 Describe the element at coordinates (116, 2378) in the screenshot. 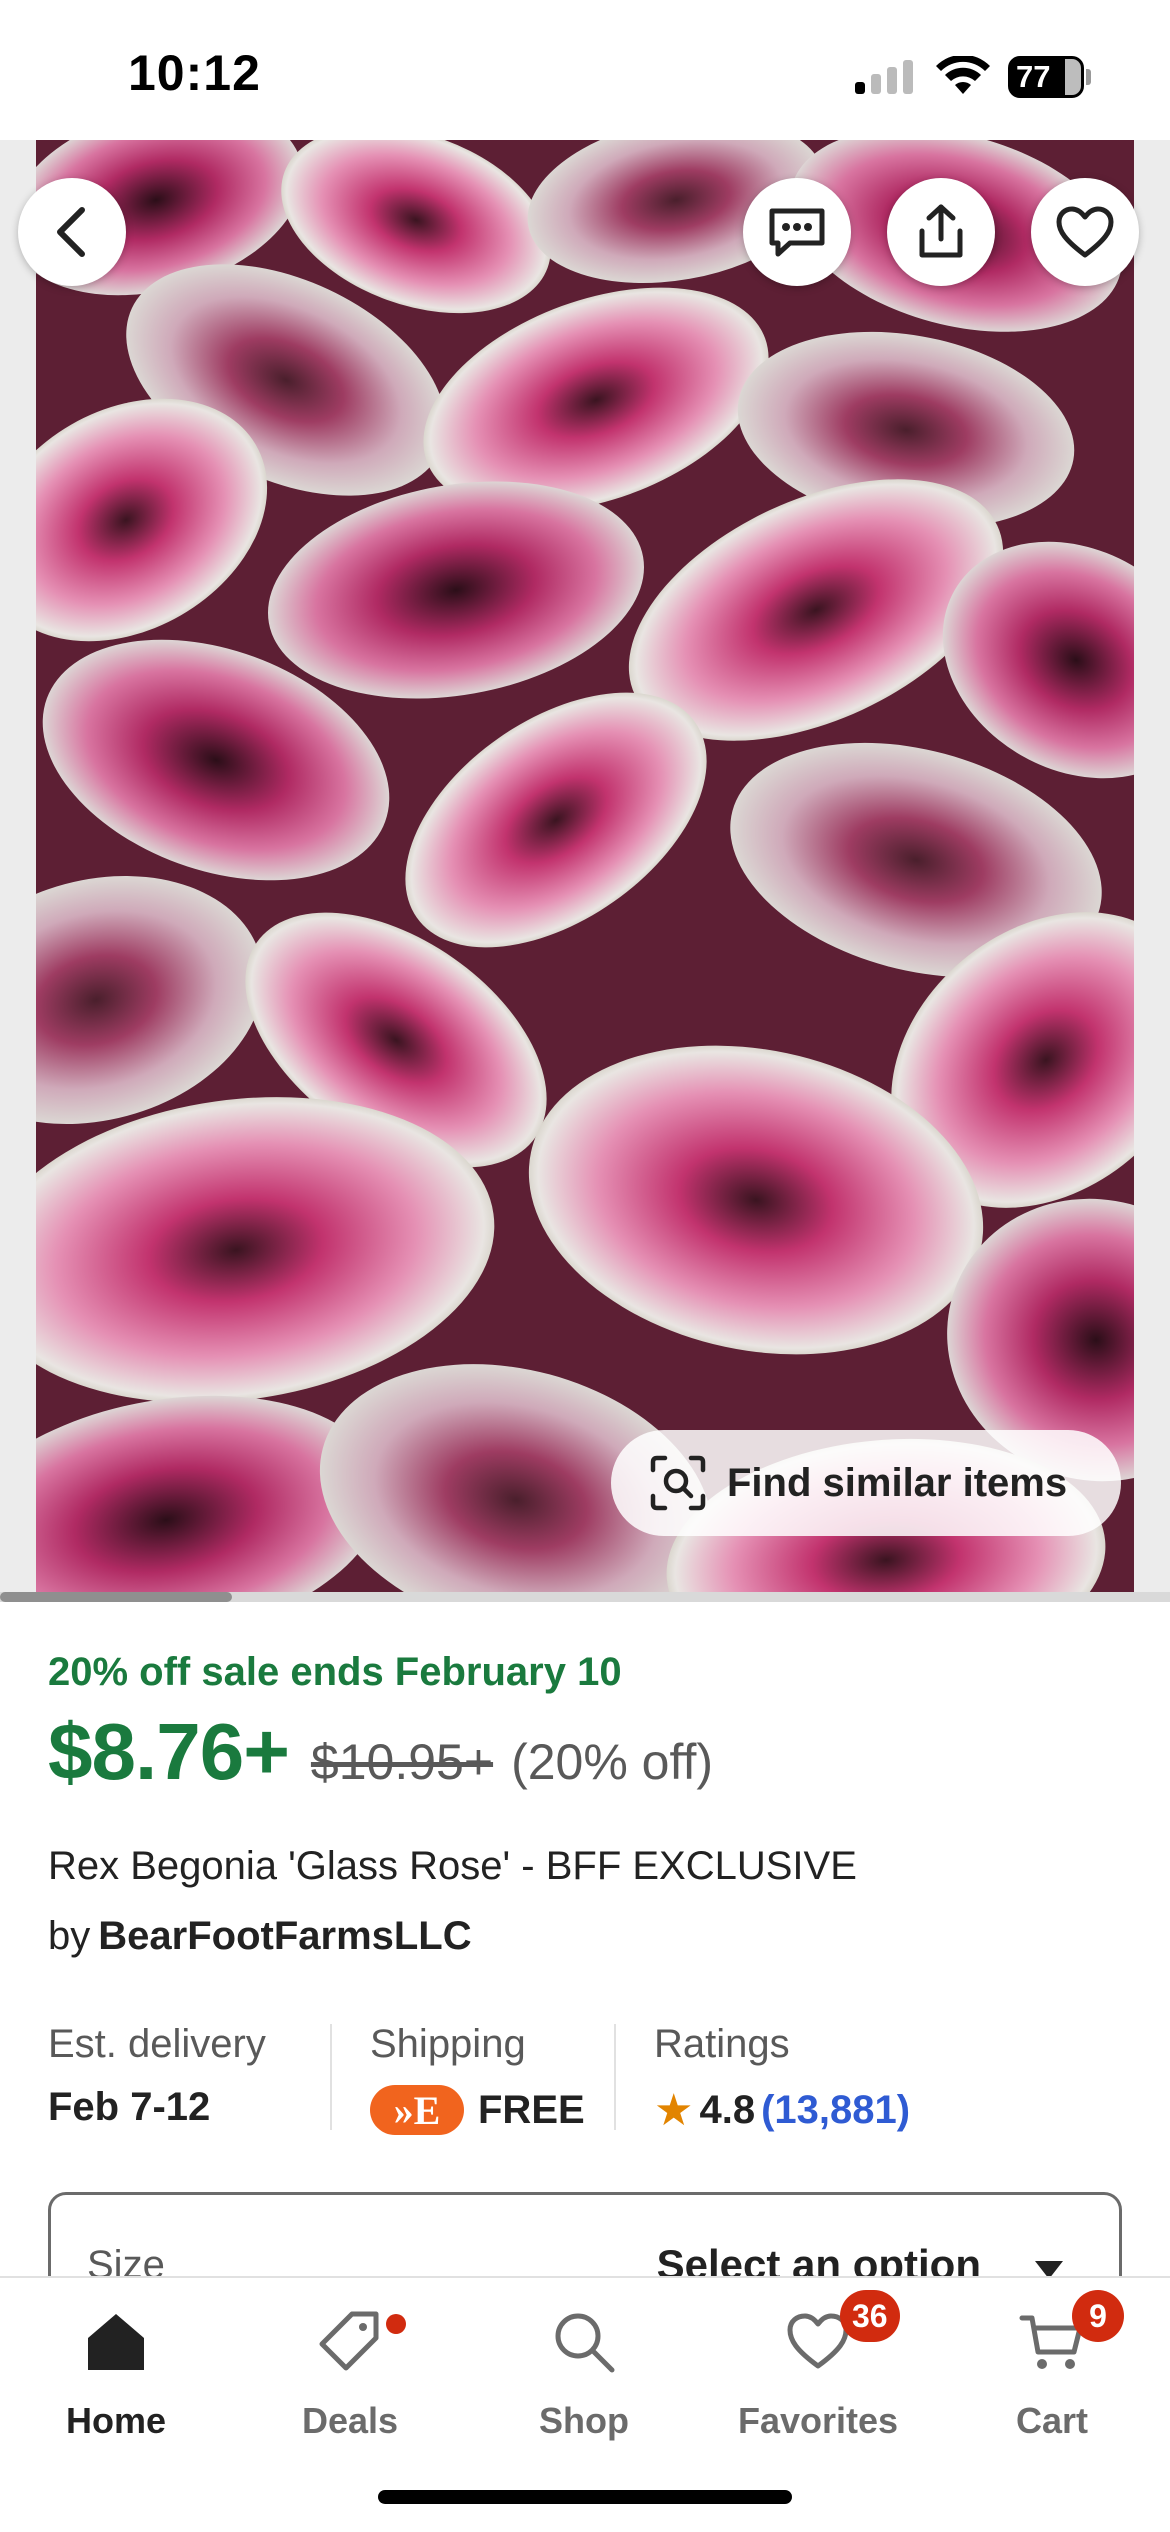

I see `tab-home: Home` at that location.